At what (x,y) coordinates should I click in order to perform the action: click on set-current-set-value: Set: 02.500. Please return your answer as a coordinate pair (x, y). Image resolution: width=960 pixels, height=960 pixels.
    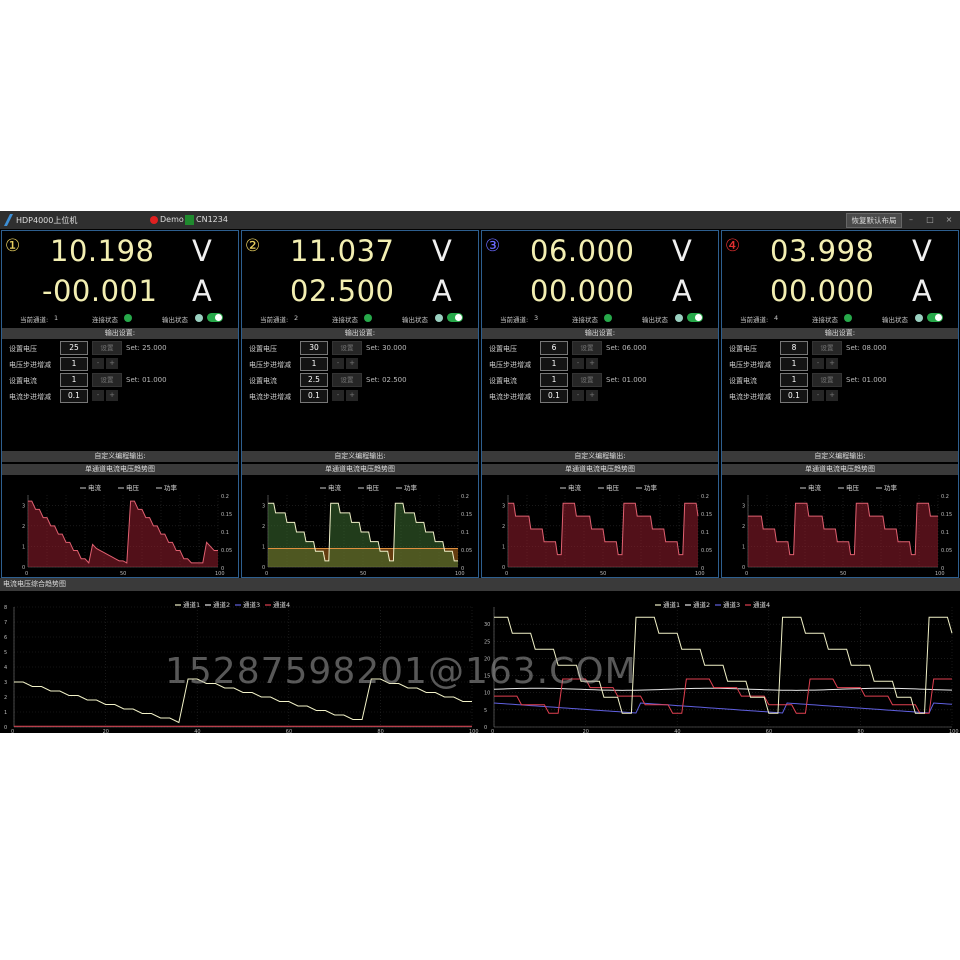
    Looking at the image, I should click on (386, 380).